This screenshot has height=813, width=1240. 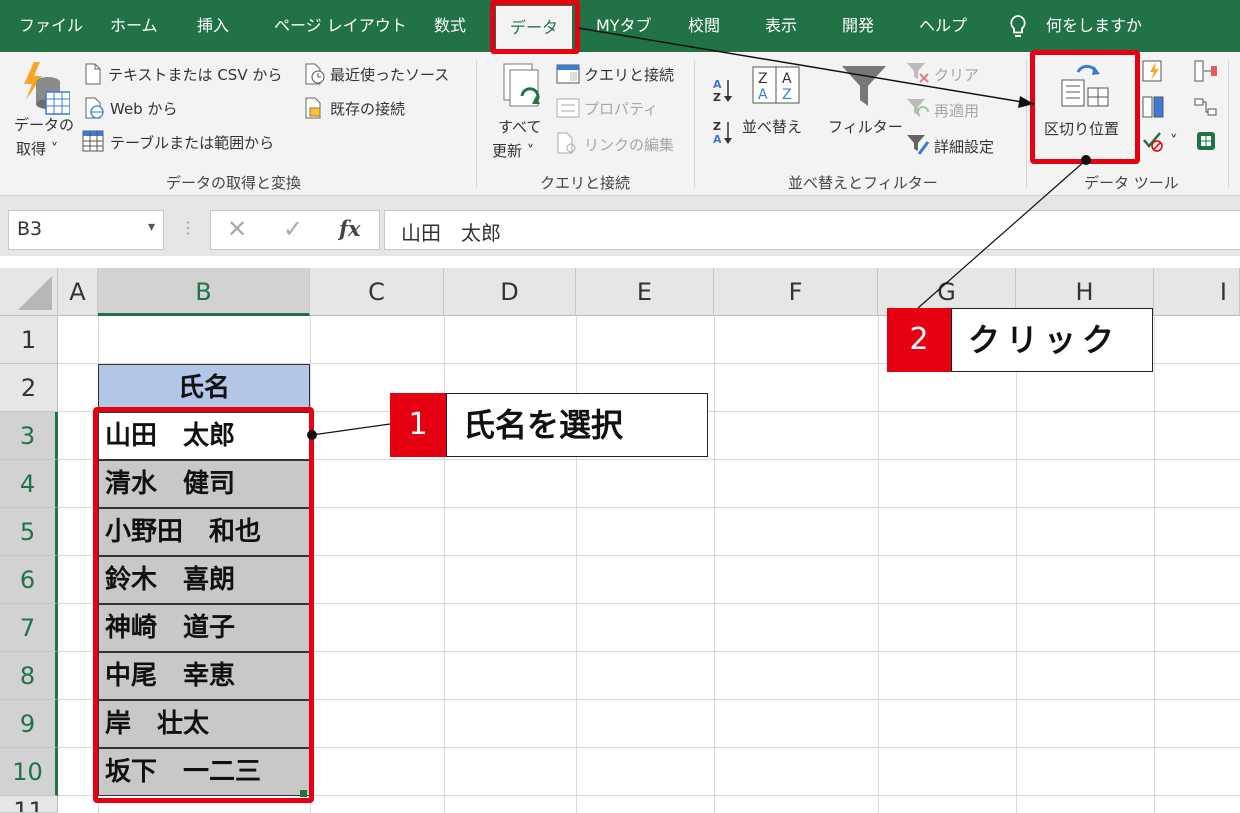 What do you see at coordinates (1205, 107) in the screenshot?
I see `relationships-icon` at bounding box center [1205, 107].